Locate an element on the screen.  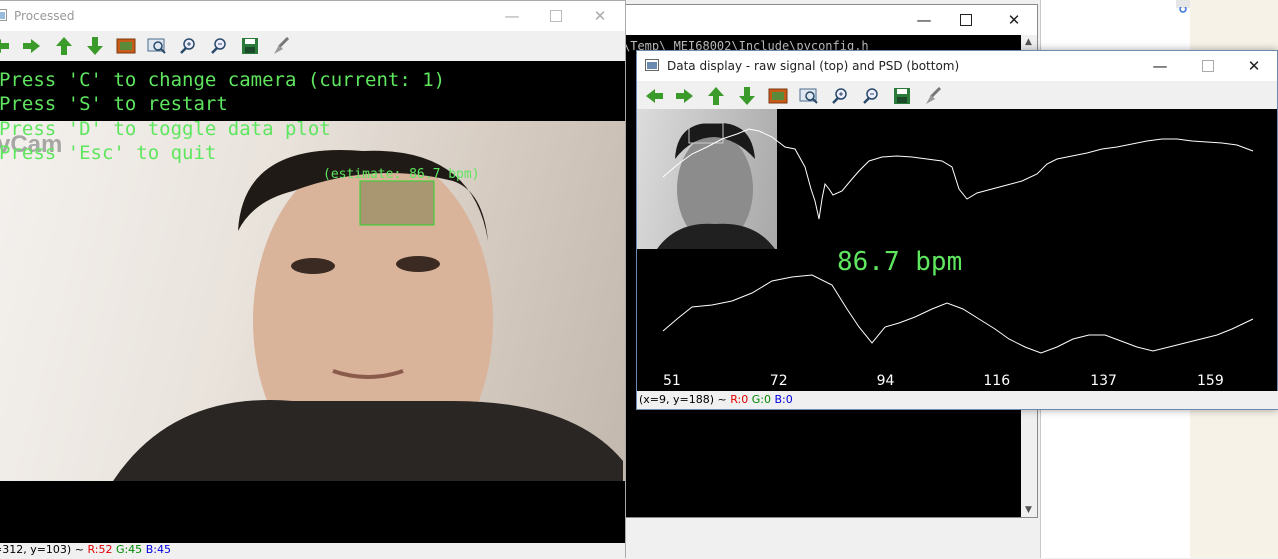
psd-x-tick-label: 116 is located at coordinates (997, 381).